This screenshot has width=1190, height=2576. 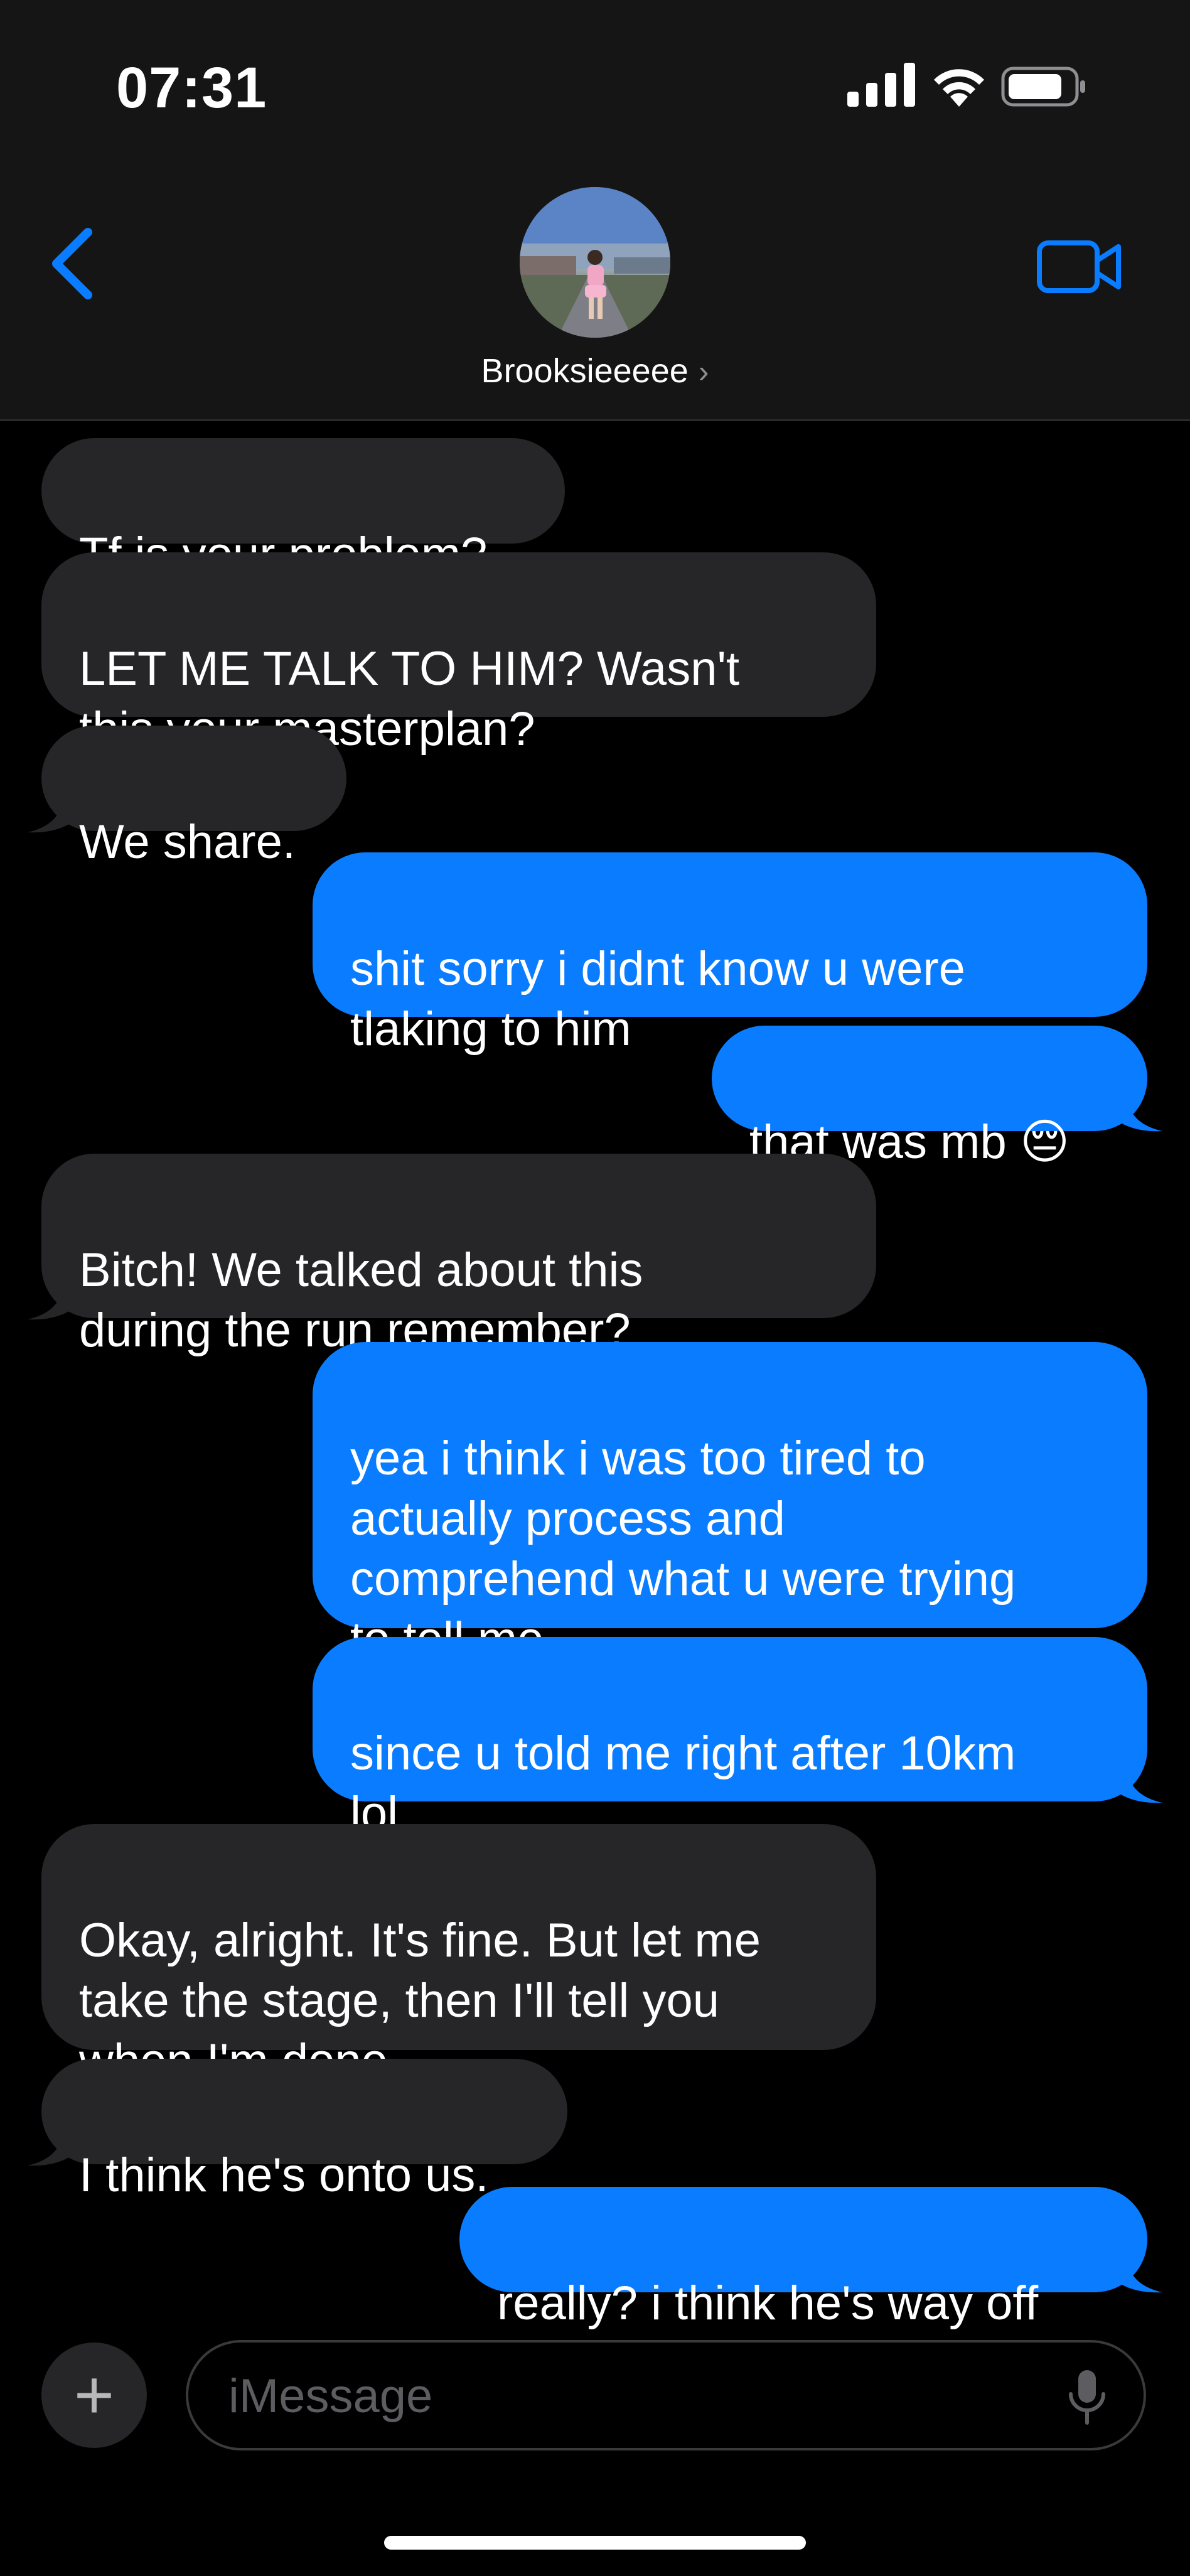 I want to click on add-attachment-button: +, so click(x=94, y=2395).